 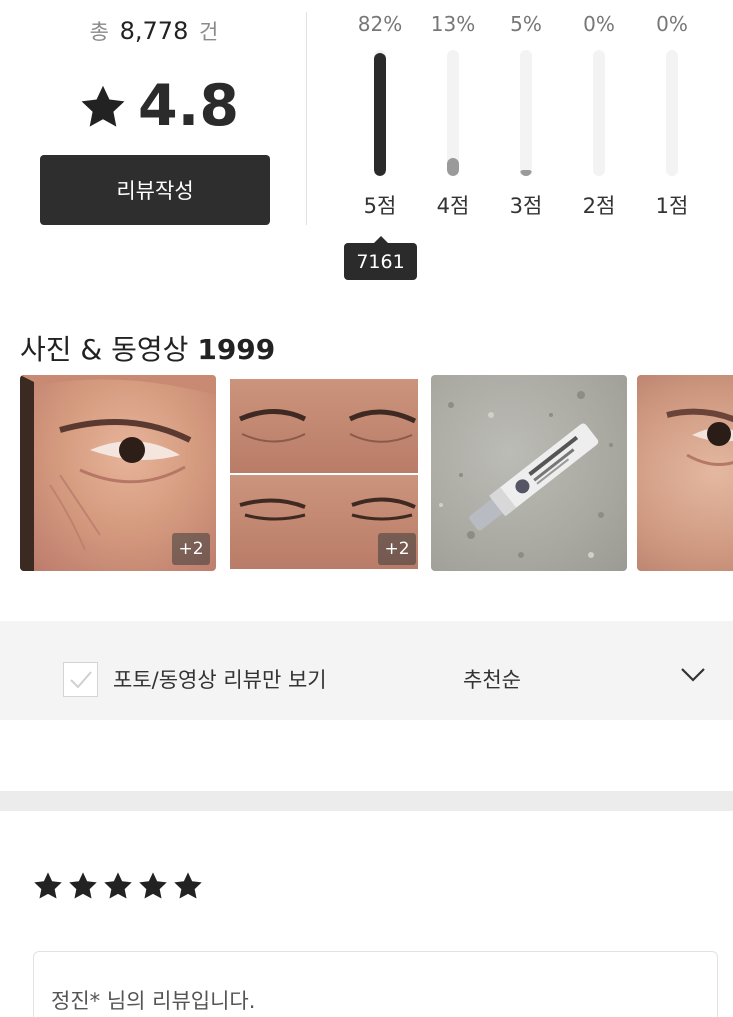 What do you see at coordinates (153, 1001) in the screenshot?
I see `review-author: 정진* 님의 리뷰입니다.` at bounding box center [153, 1001].